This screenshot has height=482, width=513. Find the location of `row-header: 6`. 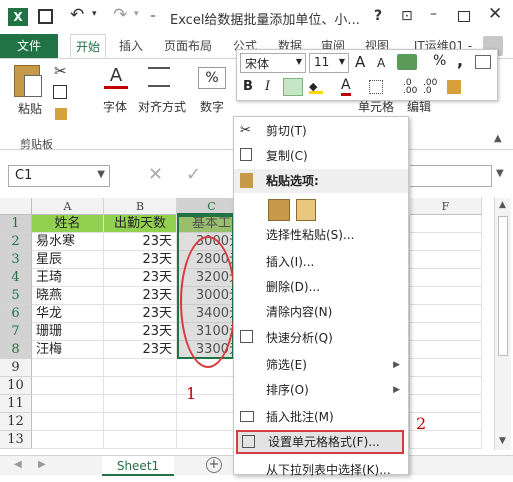

row-header: 6 is located at coordinates (16, 314).